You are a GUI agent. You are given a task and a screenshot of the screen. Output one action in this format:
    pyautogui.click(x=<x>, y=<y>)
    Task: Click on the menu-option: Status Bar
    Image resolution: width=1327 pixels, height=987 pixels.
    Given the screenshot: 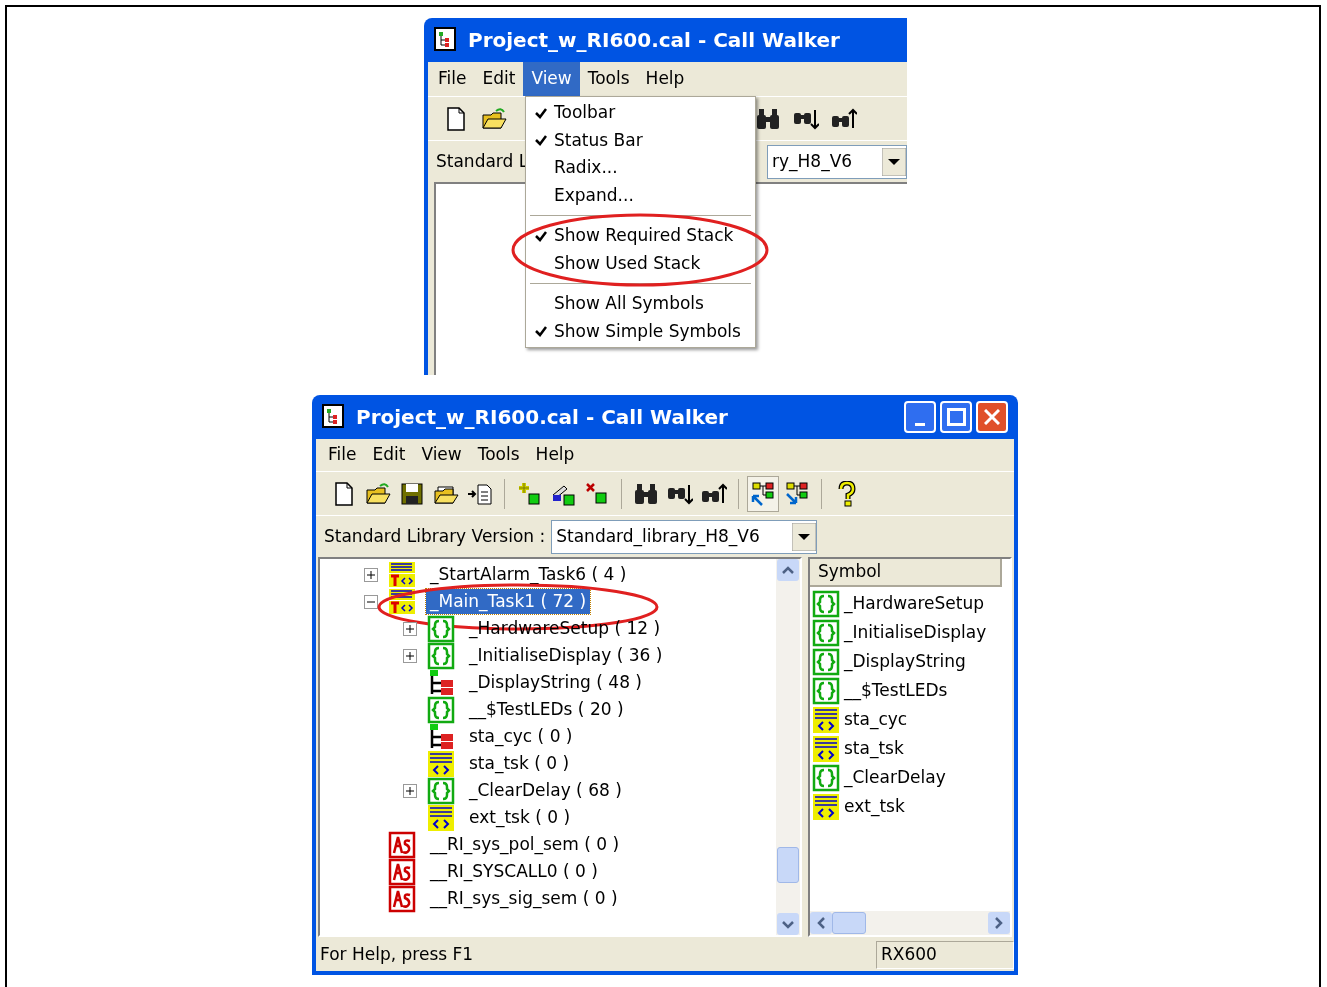 What is the action you would take?
    pyautogui.click(x=640, y=140)
    